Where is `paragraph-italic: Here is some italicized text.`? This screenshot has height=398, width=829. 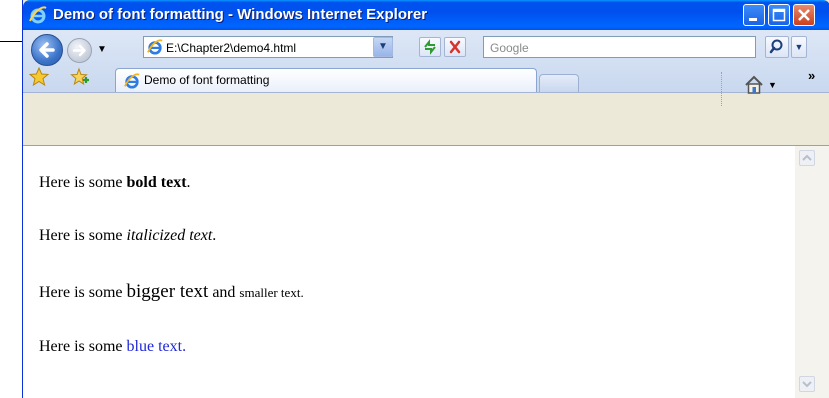
paragraph-italic: Here is some italicized text. is located at coordinates (127, 236).